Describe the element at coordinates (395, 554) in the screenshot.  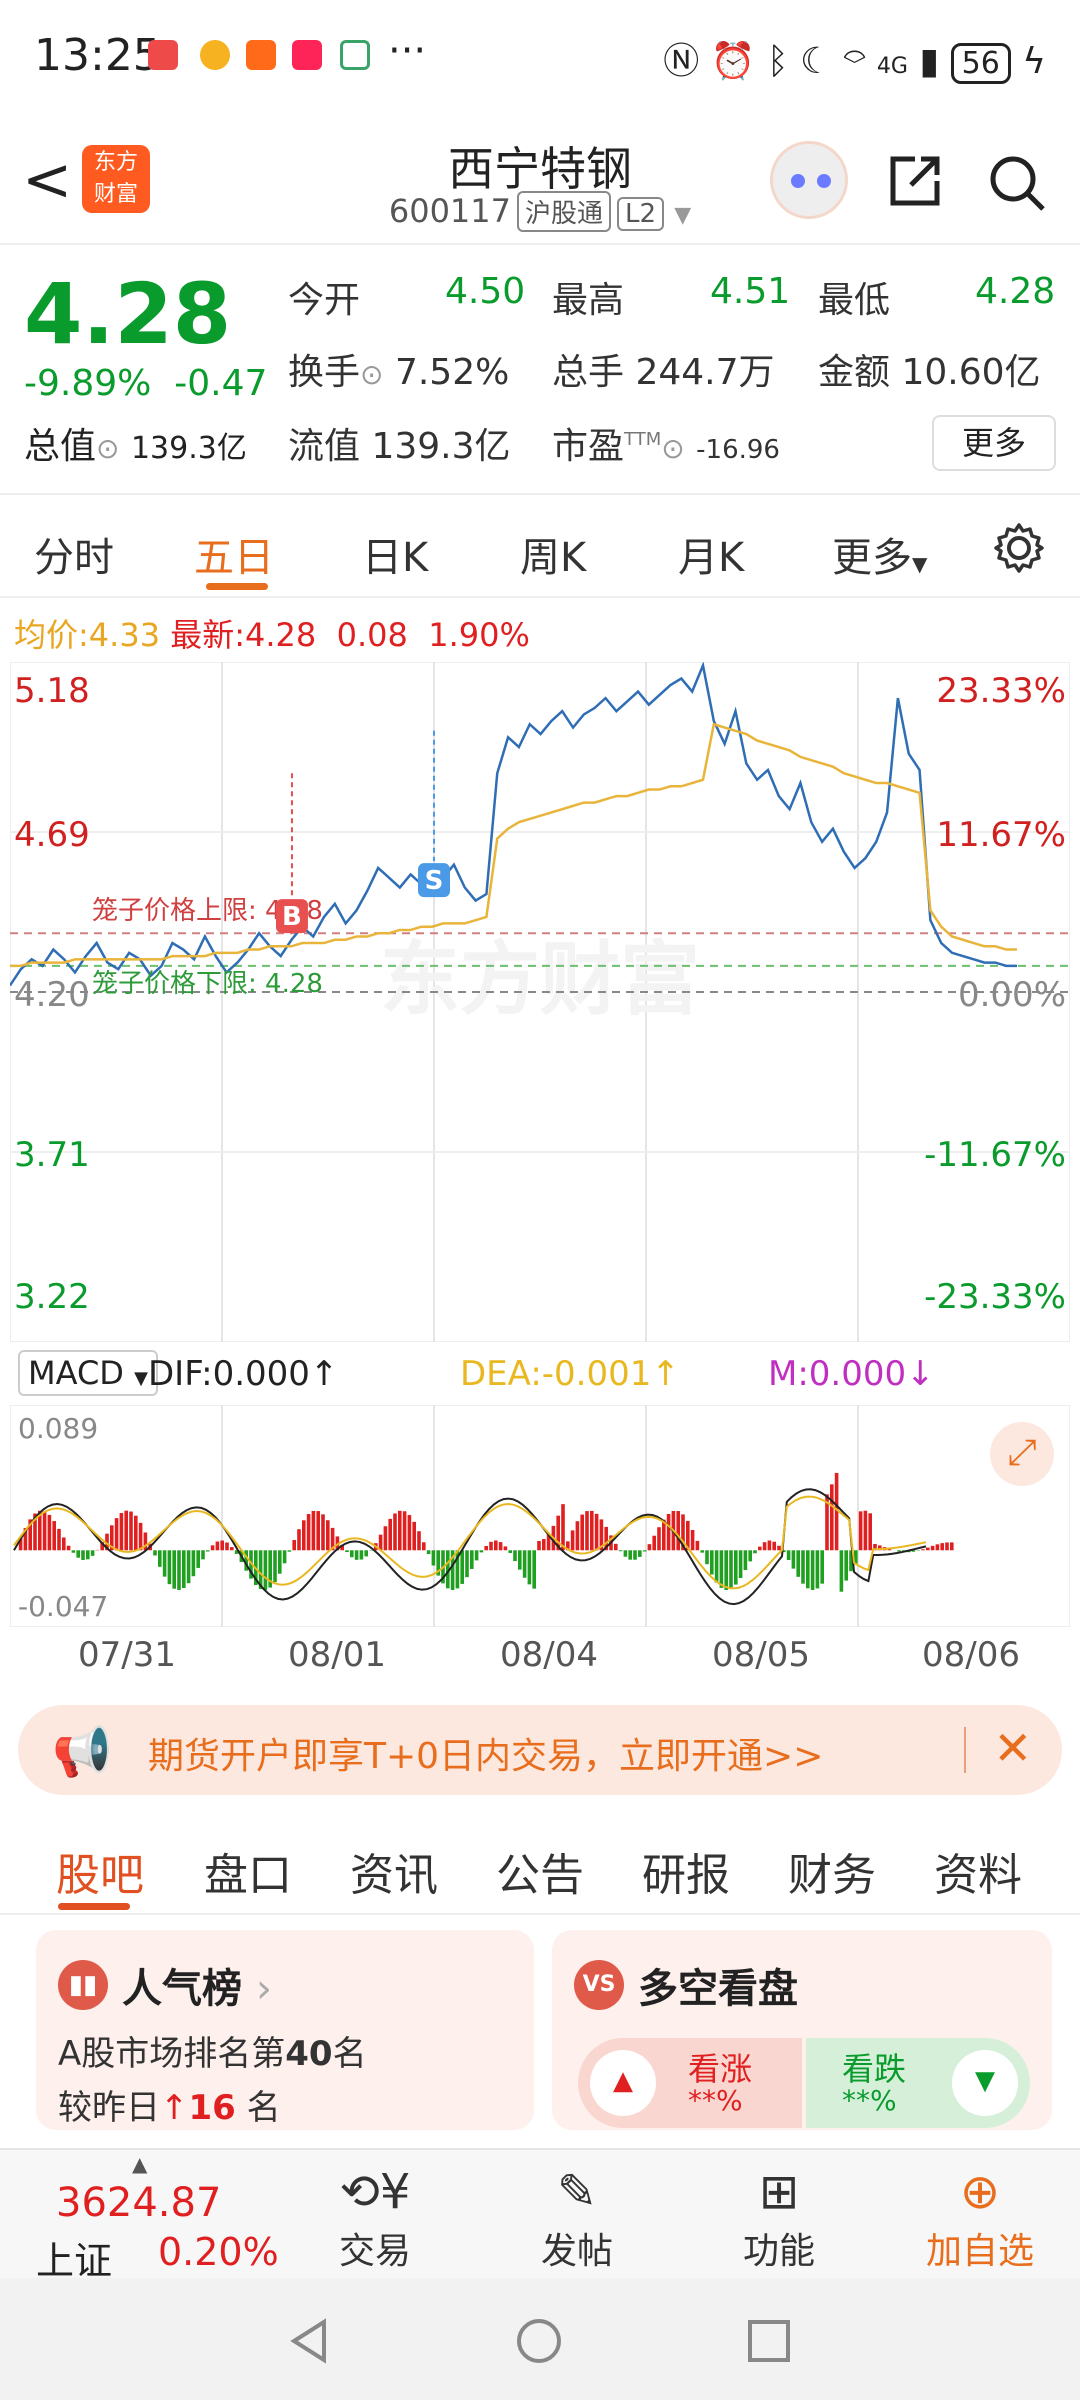
I see `tab-daily-k: 日K` at that location.